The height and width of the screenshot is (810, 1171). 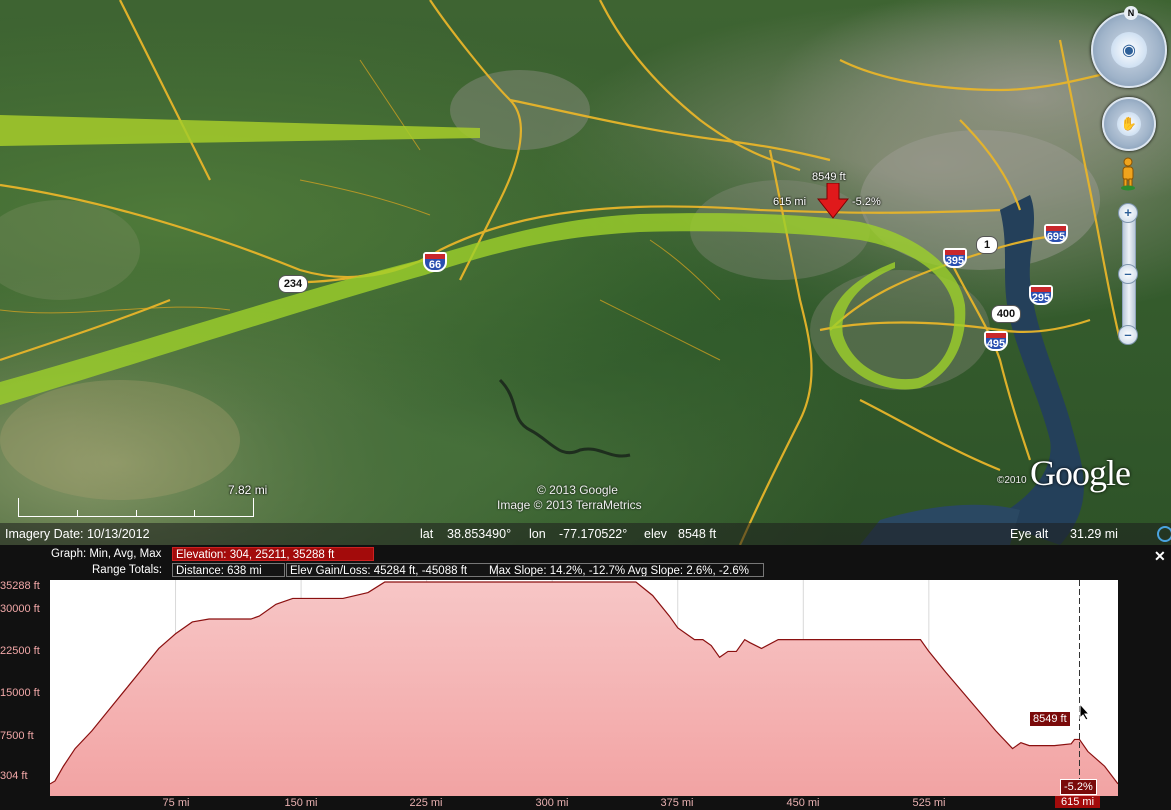 What do you see at coordinates (1128, 174) in the screenshot?
I see `pegman-icon` at bounding box center [1128, 174].